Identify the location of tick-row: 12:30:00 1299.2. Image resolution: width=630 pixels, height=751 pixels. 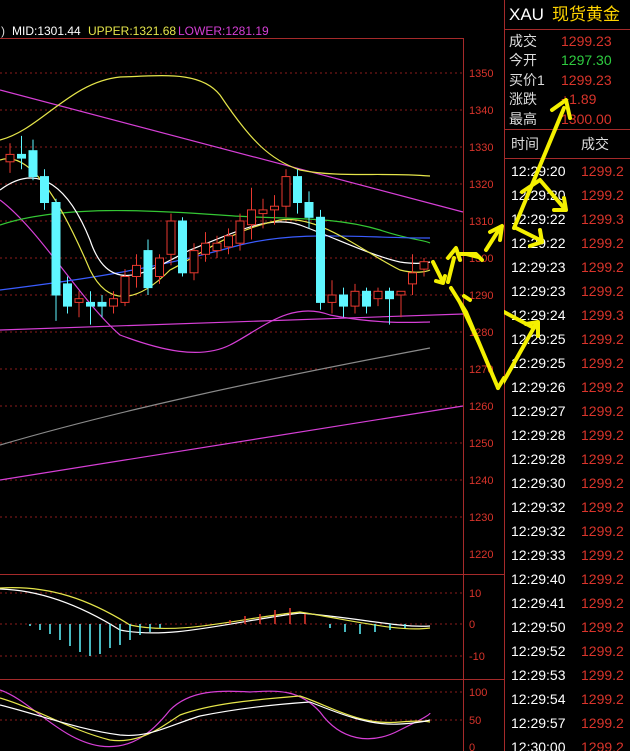
(567, 743).